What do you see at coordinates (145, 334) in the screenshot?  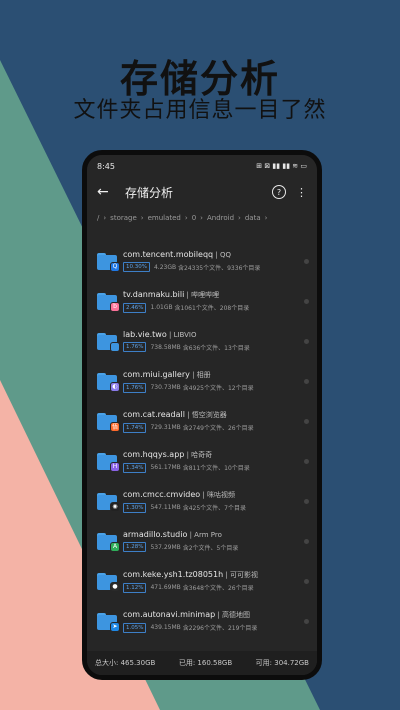 I see `package-name: lab.vie.two` at bounding box center [145, 334].